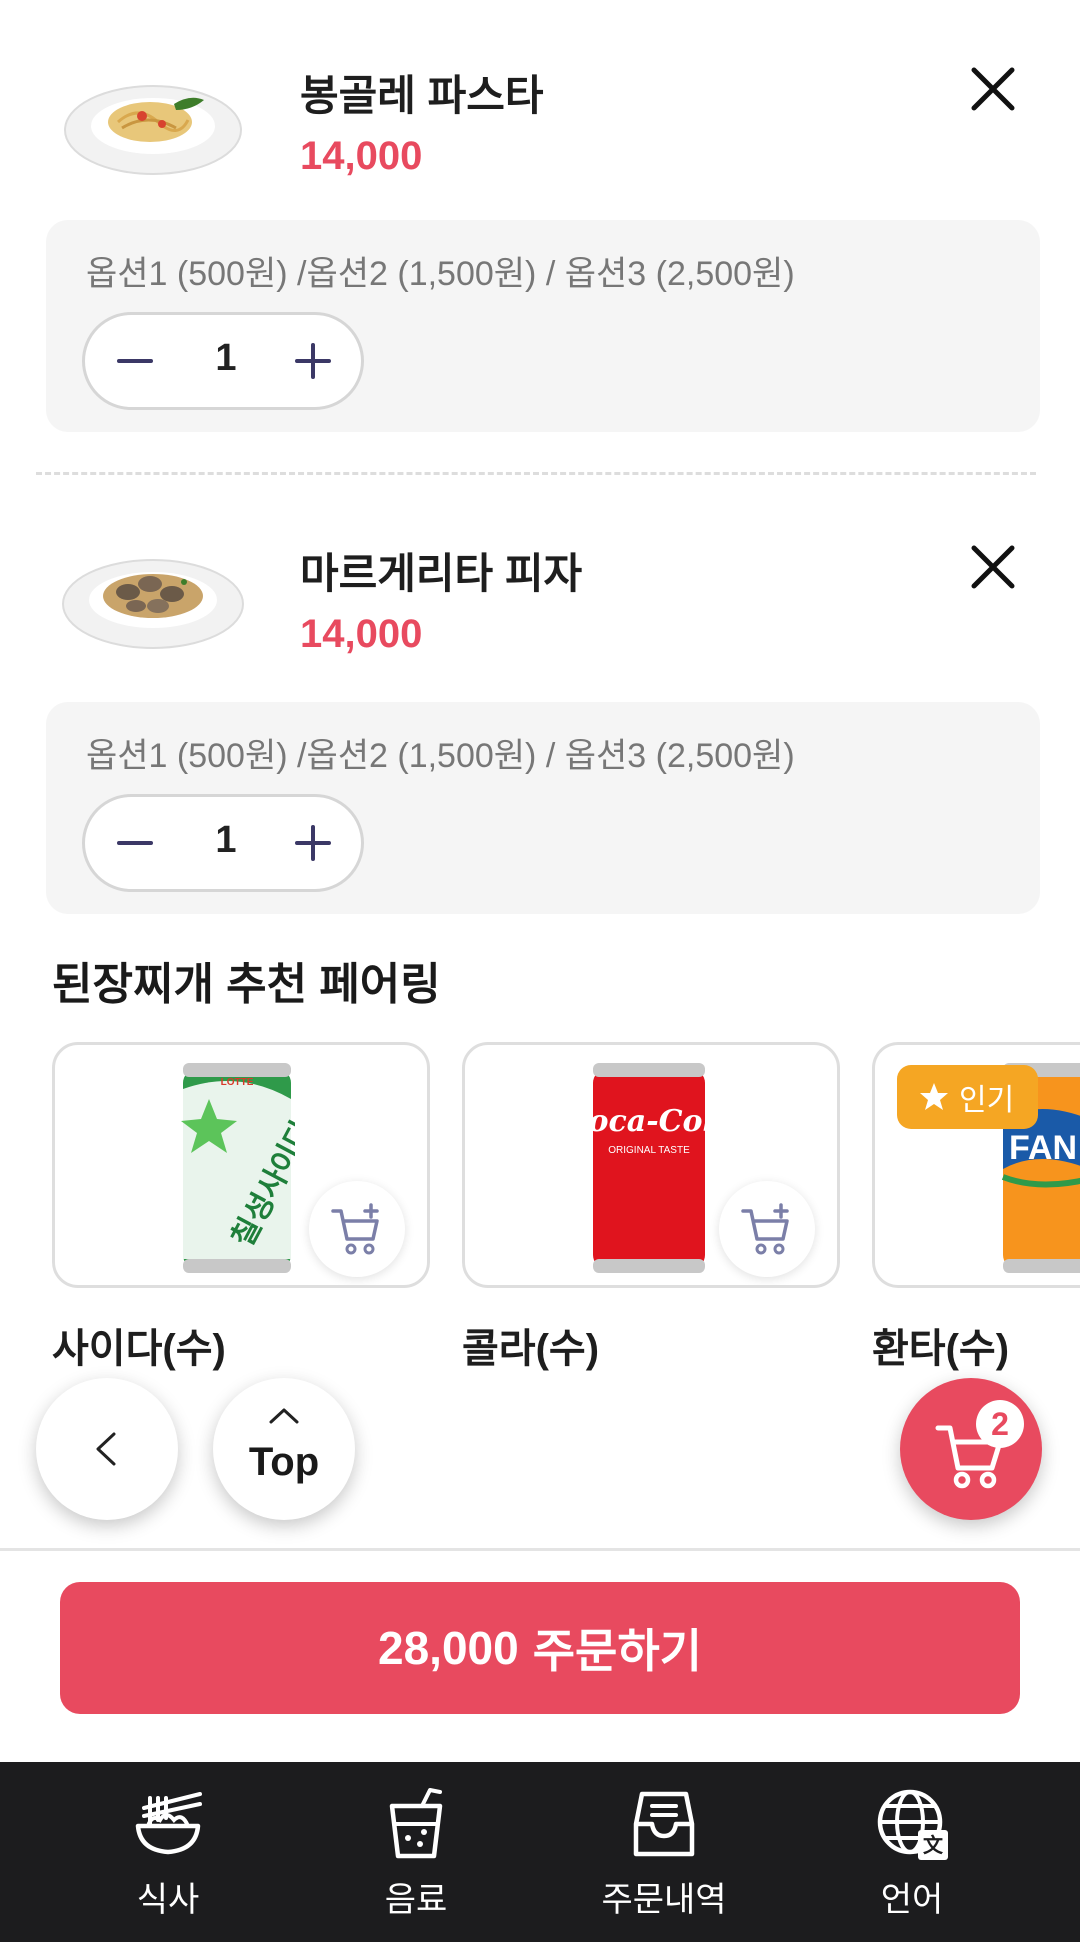  Describe the element at coordinates (934, 1096) in the screenshot. I see `star-icon` at that location.